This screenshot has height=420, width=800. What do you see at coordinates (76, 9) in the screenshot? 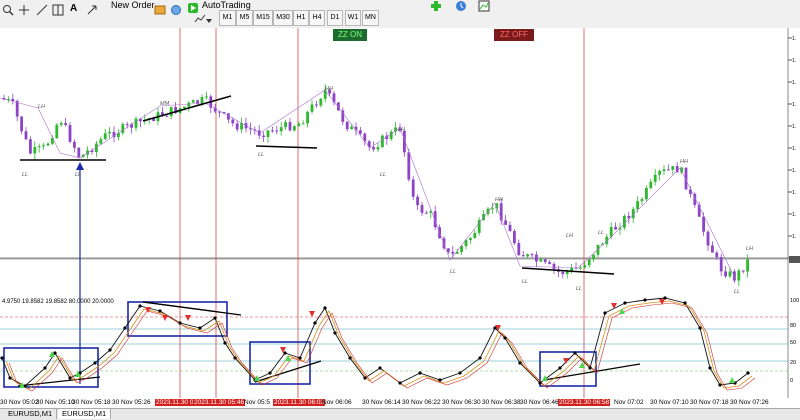
I see `text-tool-icon: A` at bounding box center [76, 9].